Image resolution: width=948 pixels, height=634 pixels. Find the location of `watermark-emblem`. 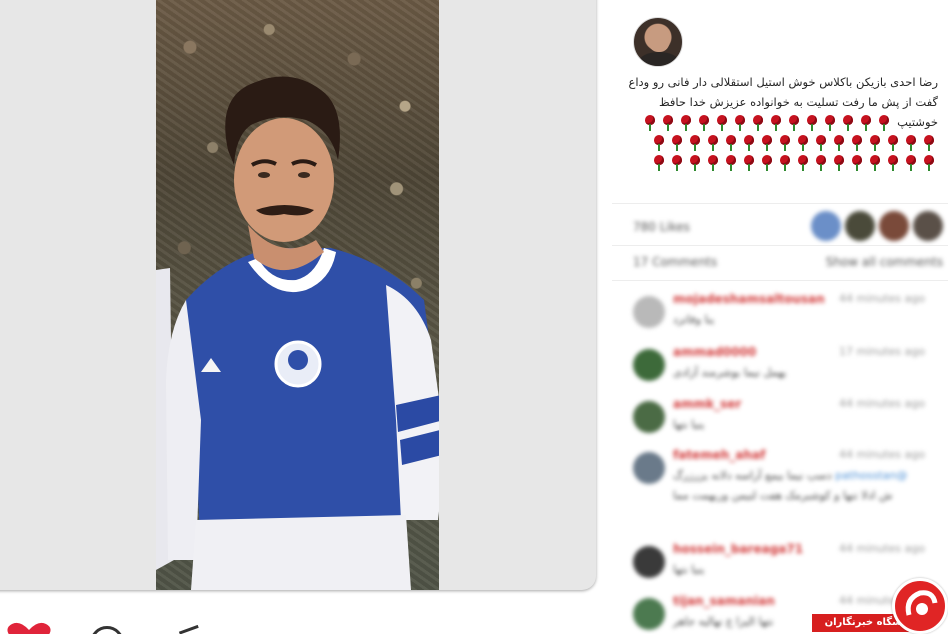

watermark-emblem is located at coordinates (920, 606).